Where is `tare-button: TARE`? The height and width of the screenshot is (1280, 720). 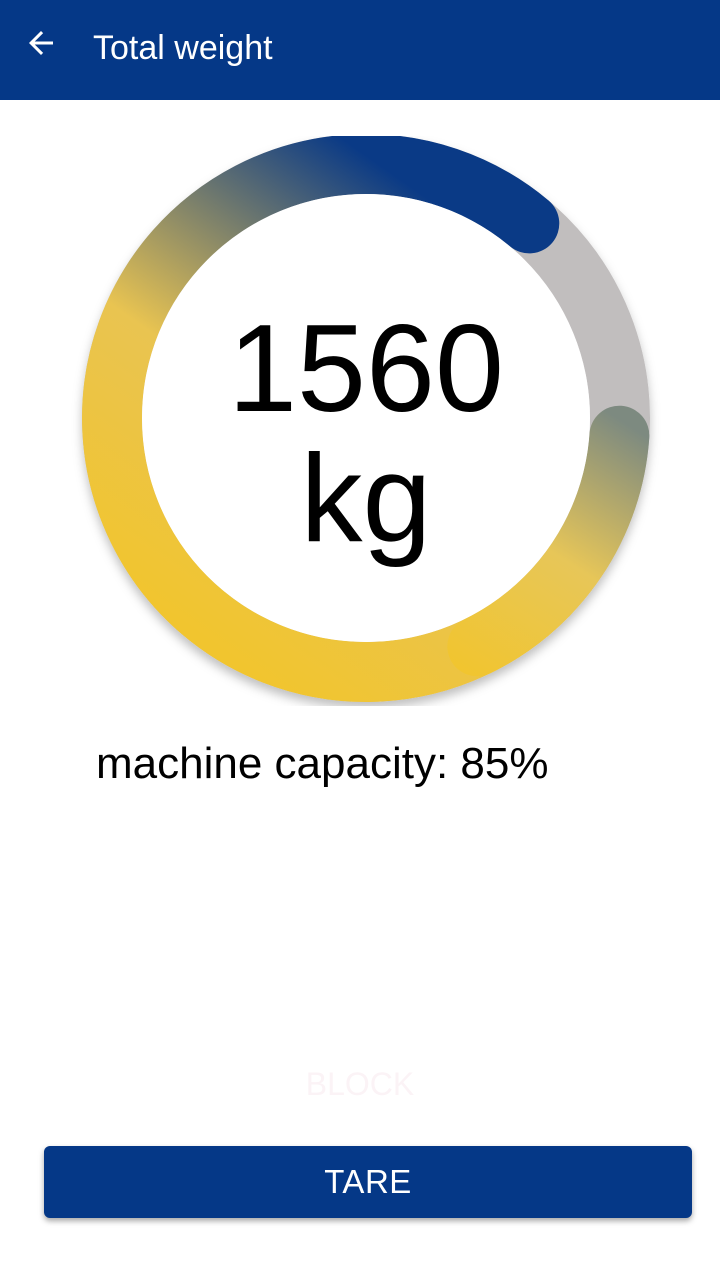 tare-button: TARE is located at coordinates (368, 1182).